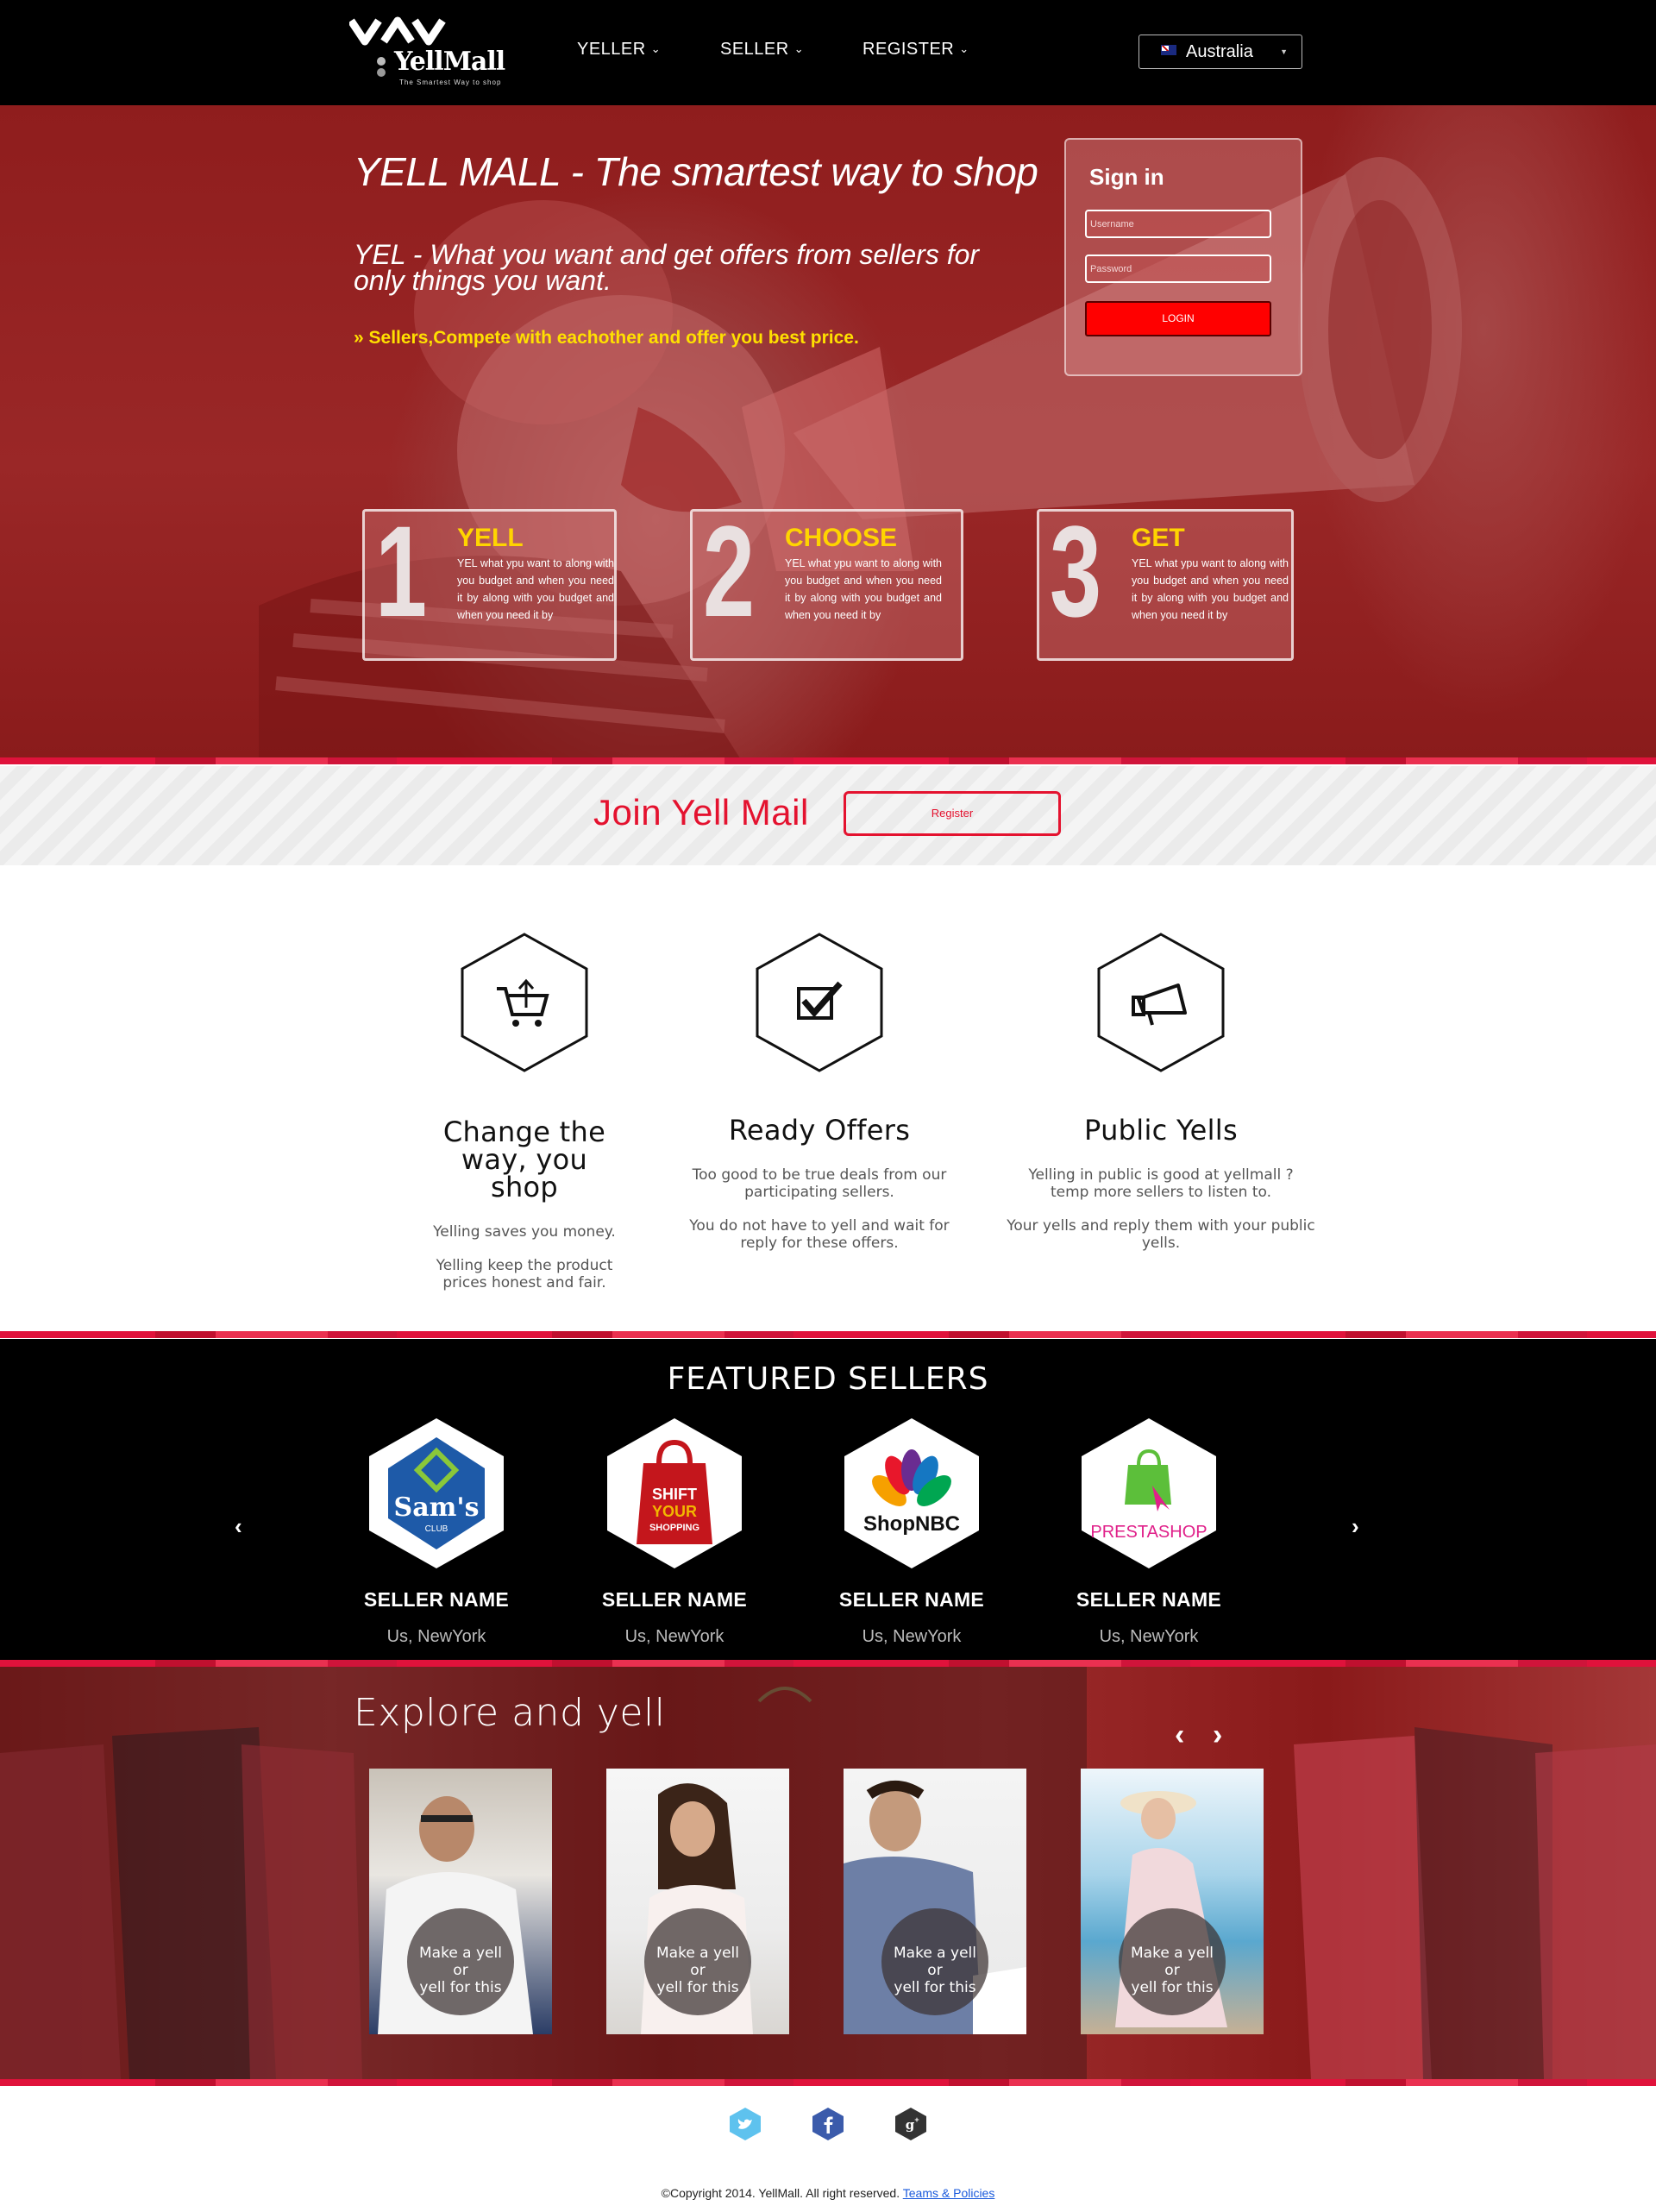  I want to click on seller-logo-text: Sam's, so click(437, 1508).